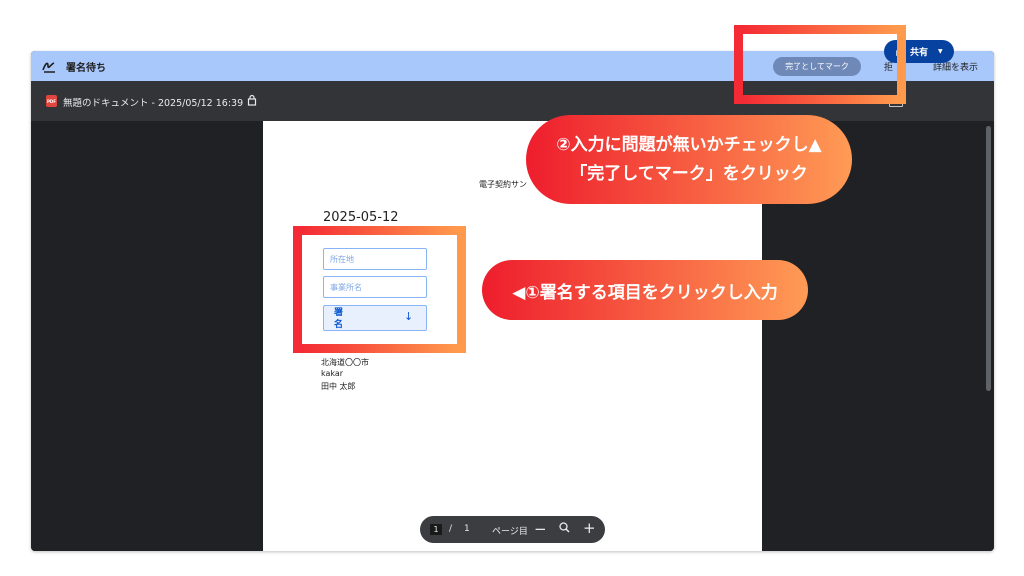  Describe the element at coordinates (436, 529) in the screenshot. I see `current-page-input: 1` at that location.